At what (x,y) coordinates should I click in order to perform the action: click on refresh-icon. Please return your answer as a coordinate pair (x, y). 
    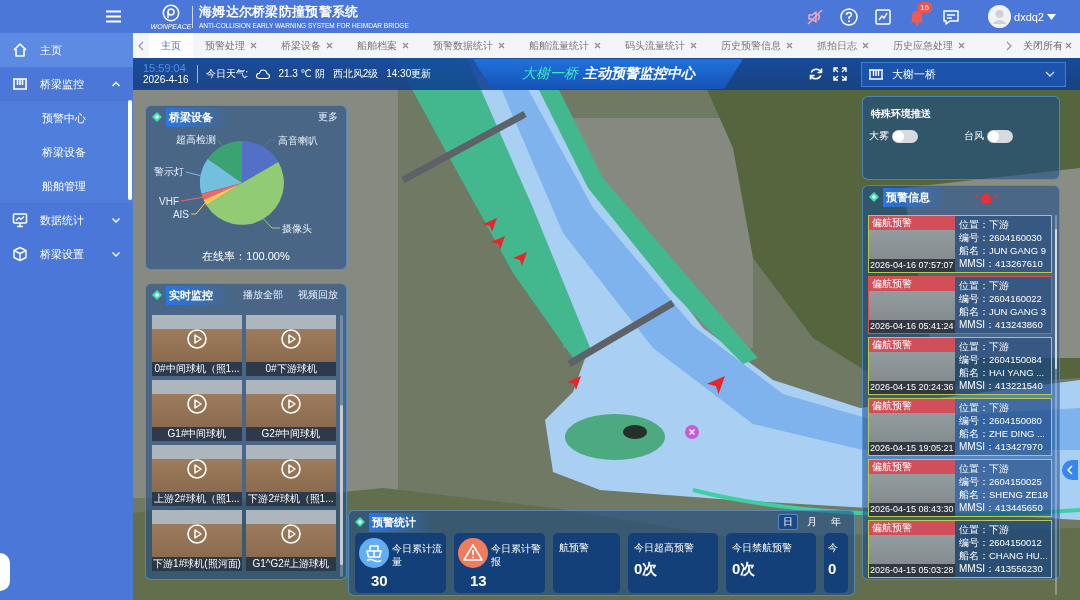
    Looking at the image, I should click on (816, 74).